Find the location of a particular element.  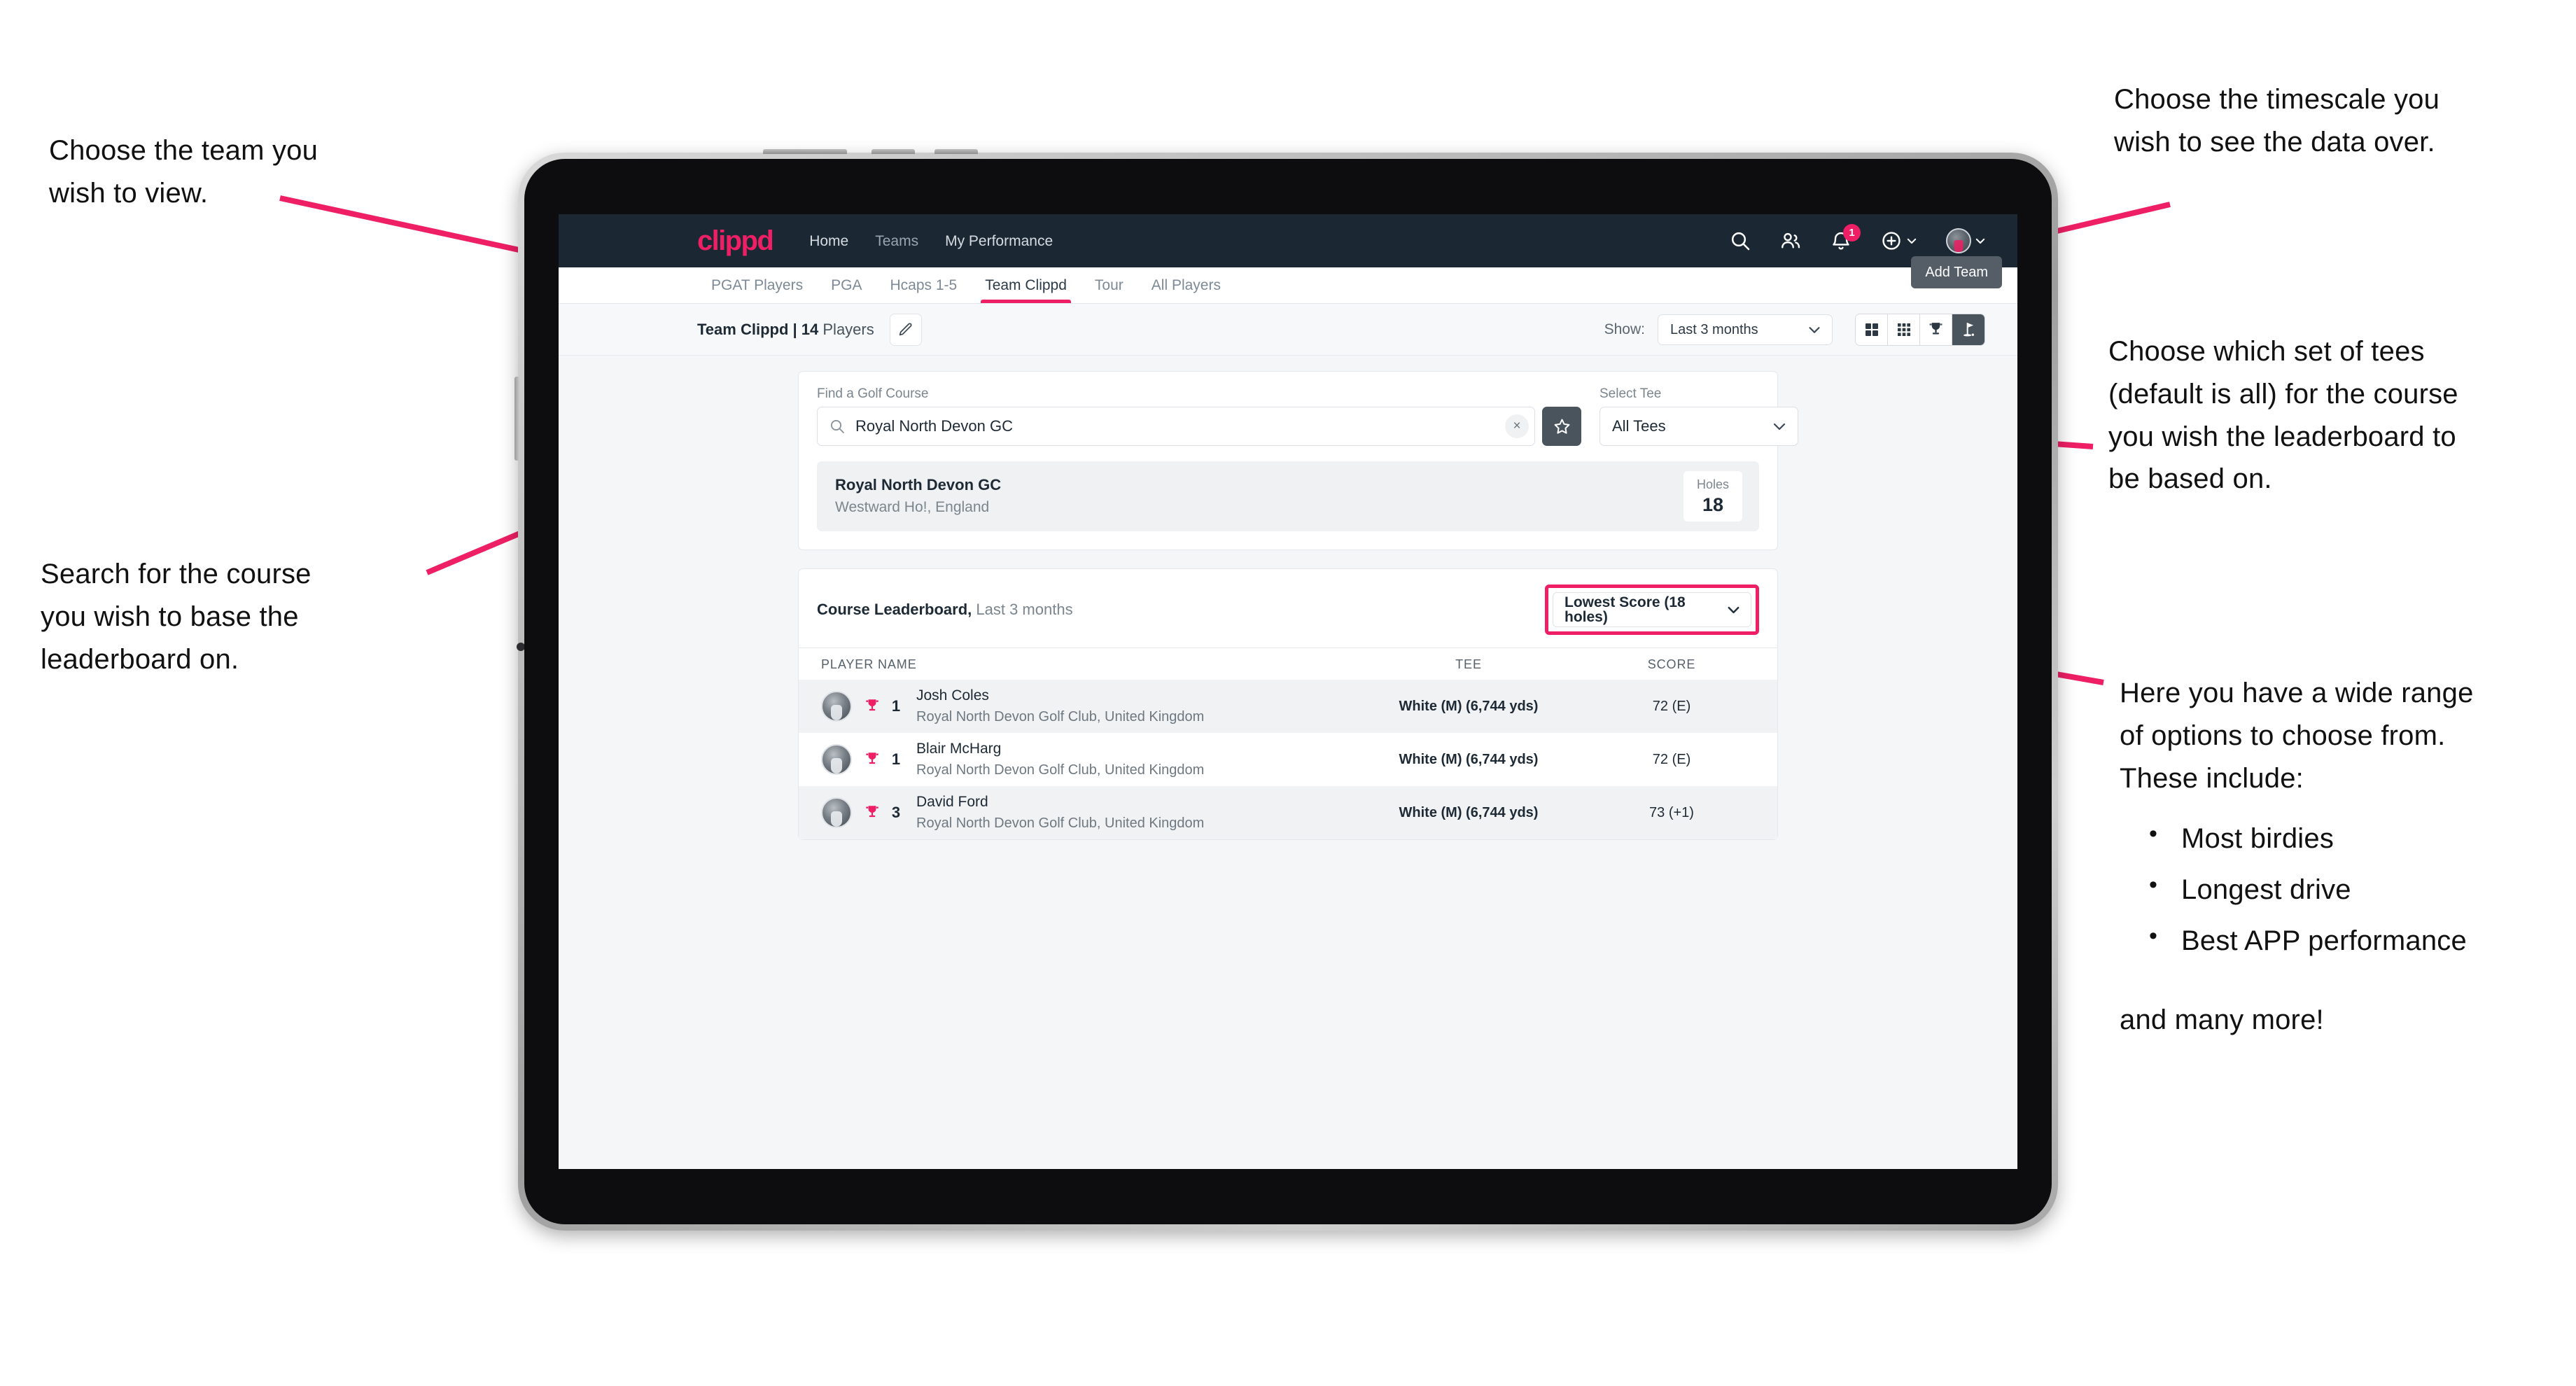

nav-item-home: Home is located at coordinates (828, 241).